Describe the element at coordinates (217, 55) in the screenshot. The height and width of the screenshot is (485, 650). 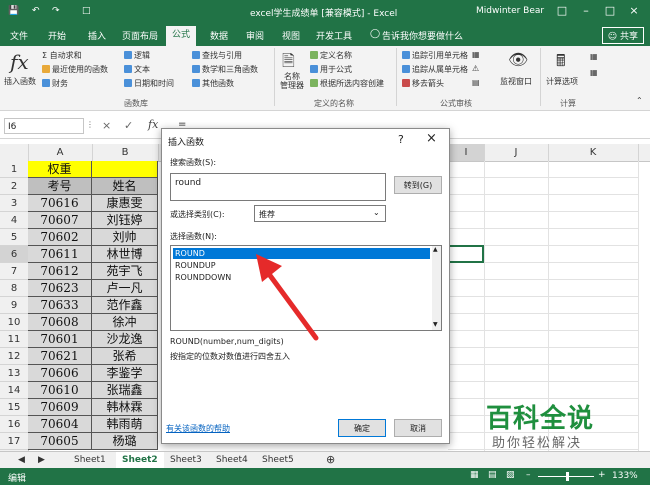
I see `lookup-button: 查找与引用` at that location.